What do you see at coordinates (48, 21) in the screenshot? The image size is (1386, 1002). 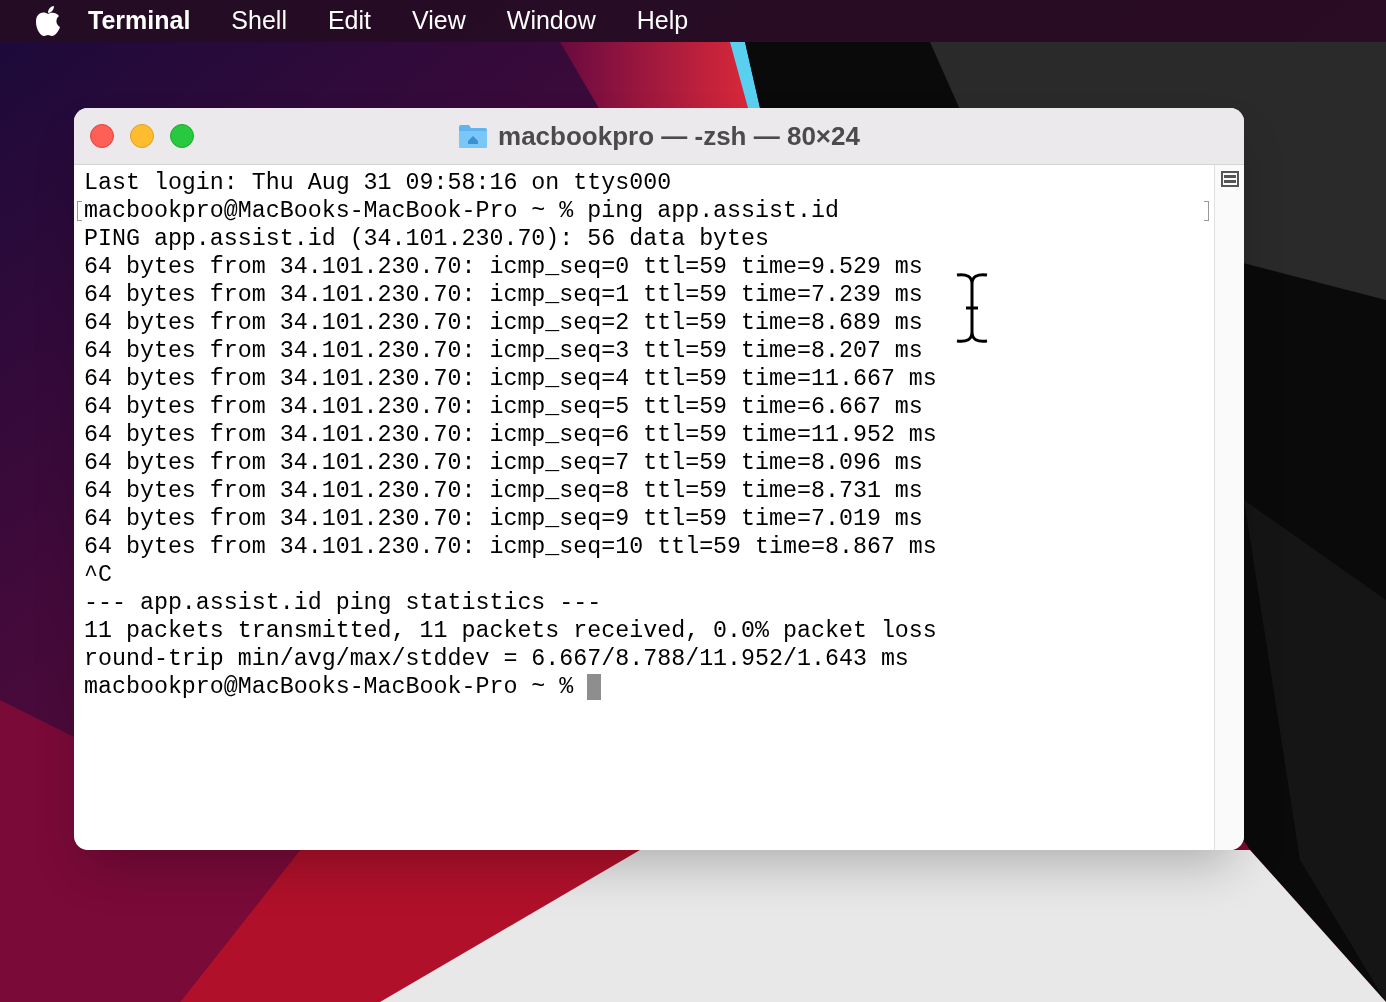 I see `apple-logo-icon` at bounding box center [48, 21].